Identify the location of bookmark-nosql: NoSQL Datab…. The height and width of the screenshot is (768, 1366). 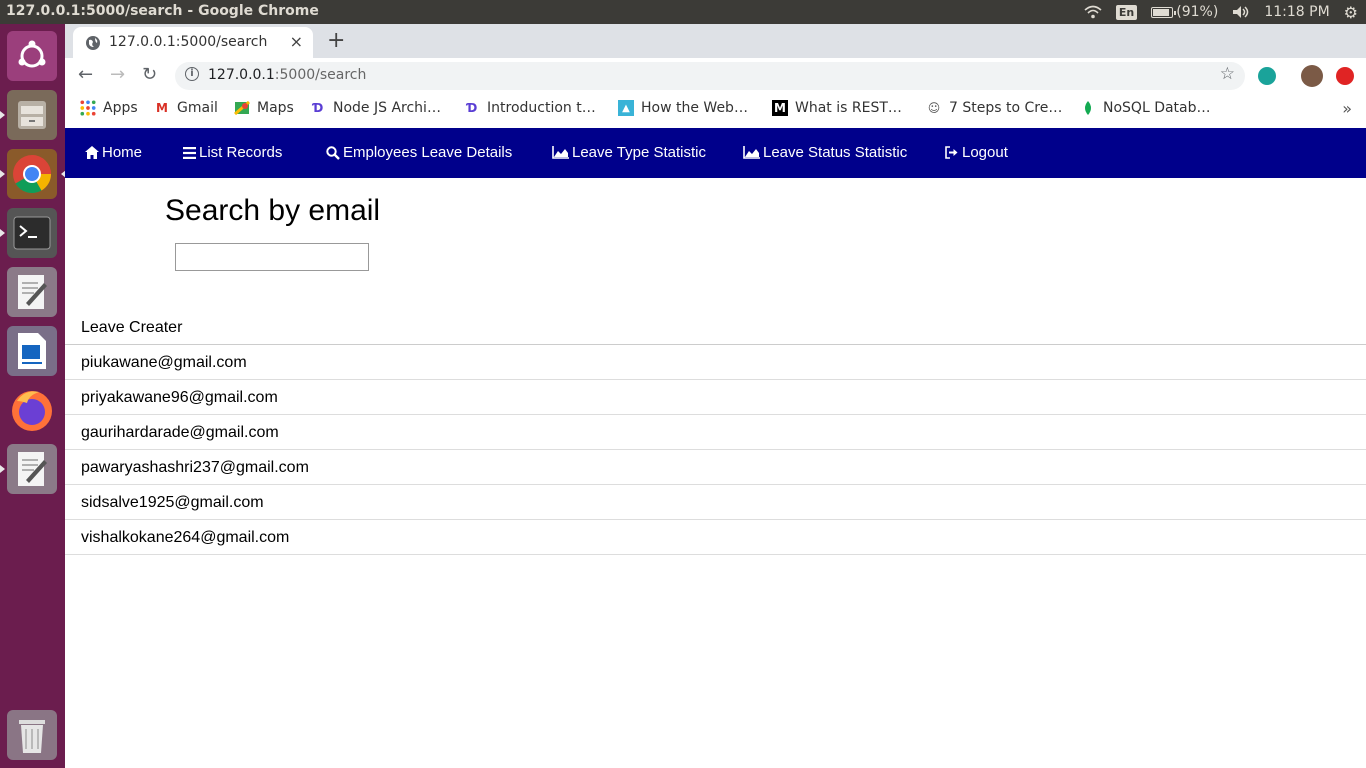
(1145, 108).